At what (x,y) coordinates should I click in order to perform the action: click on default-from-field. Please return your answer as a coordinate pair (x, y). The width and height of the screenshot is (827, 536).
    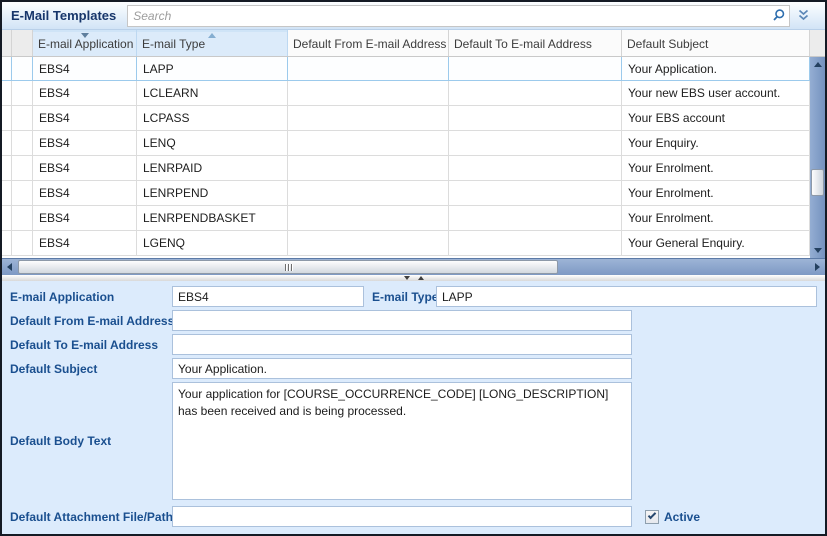
    Looking at the image, I should click on (402, 320).